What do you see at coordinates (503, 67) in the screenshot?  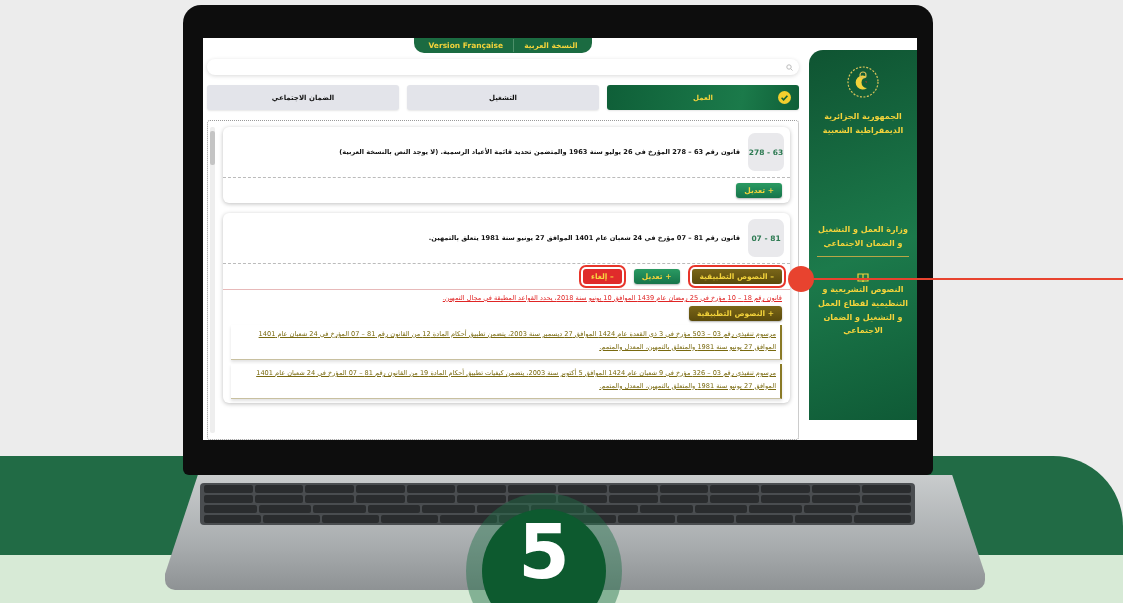 I see `search-field` at bounding box center [503, 67].